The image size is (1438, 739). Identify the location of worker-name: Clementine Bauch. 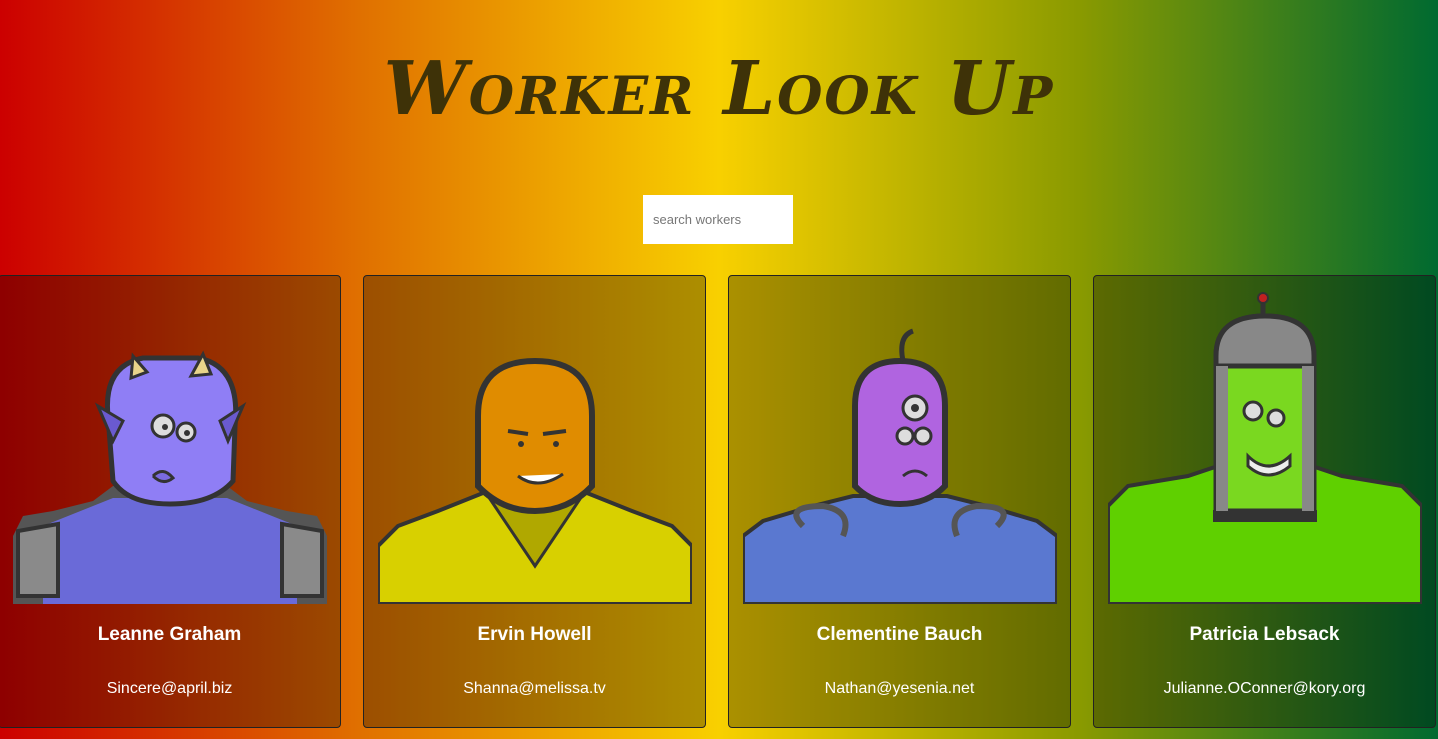
(899, 634).